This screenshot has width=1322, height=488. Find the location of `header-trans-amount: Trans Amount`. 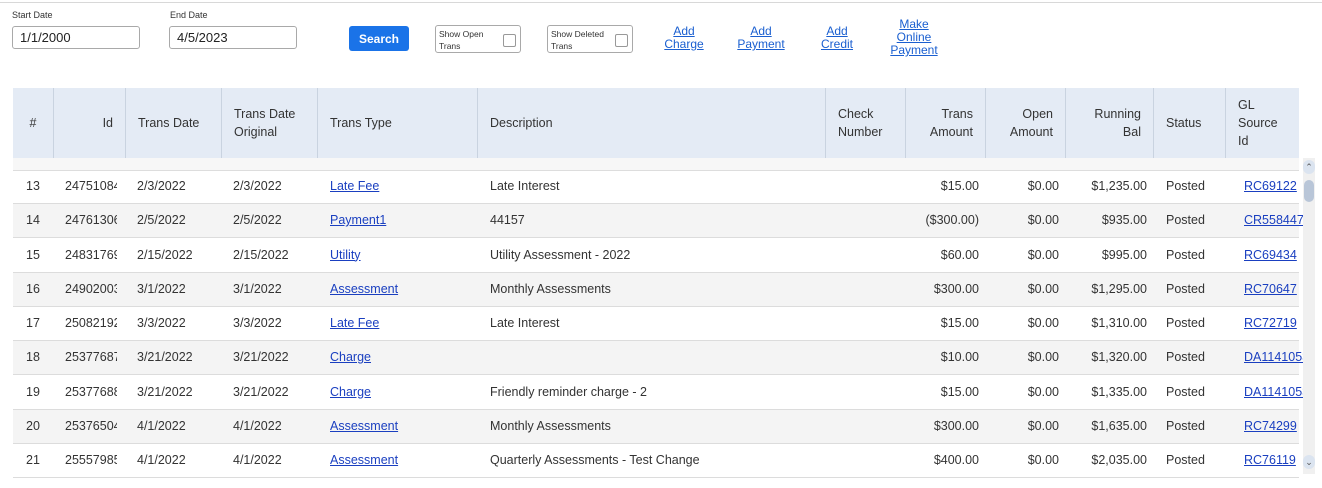

header-trans-amount: Trans Amount is located at coordinates (945, 123).